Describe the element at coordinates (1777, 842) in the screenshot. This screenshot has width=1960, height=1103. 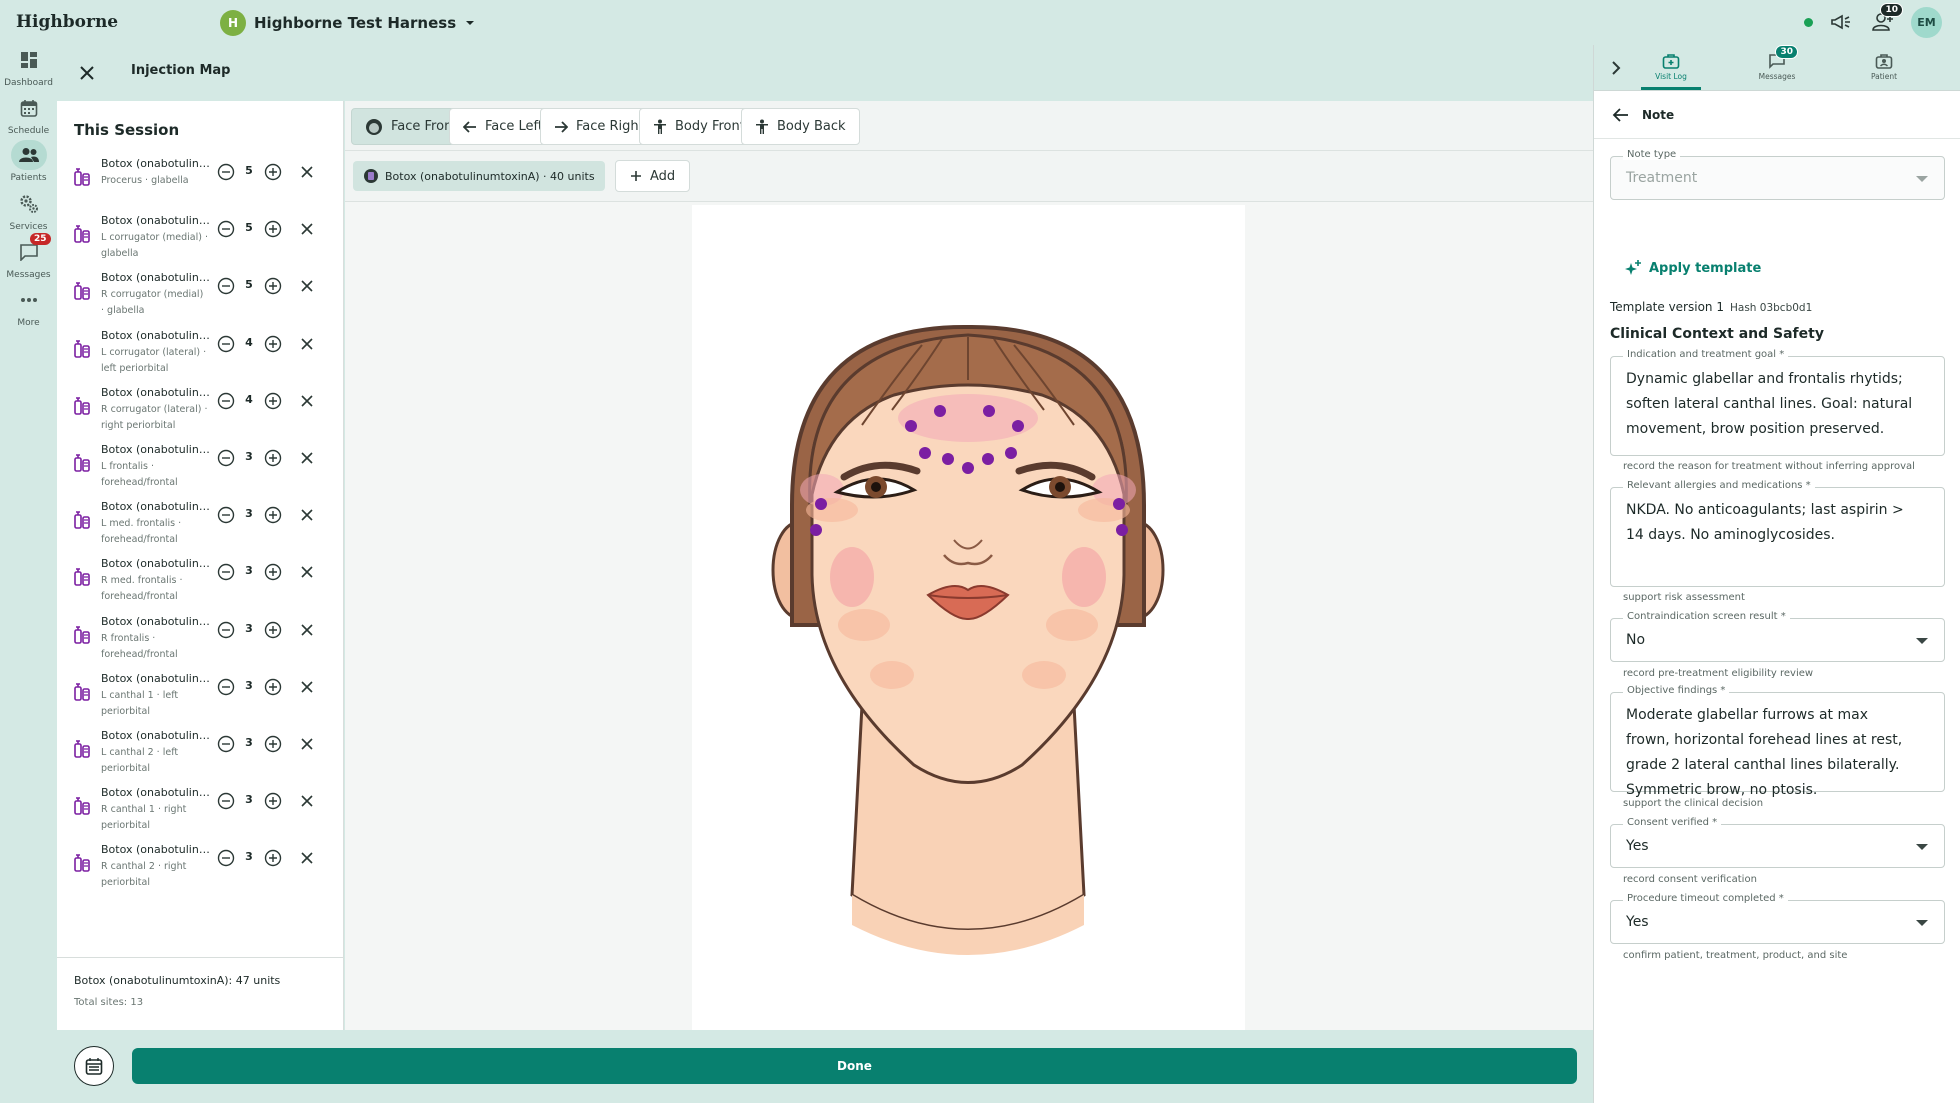
I see `consent-select: Consent verified * Yes` at that location.